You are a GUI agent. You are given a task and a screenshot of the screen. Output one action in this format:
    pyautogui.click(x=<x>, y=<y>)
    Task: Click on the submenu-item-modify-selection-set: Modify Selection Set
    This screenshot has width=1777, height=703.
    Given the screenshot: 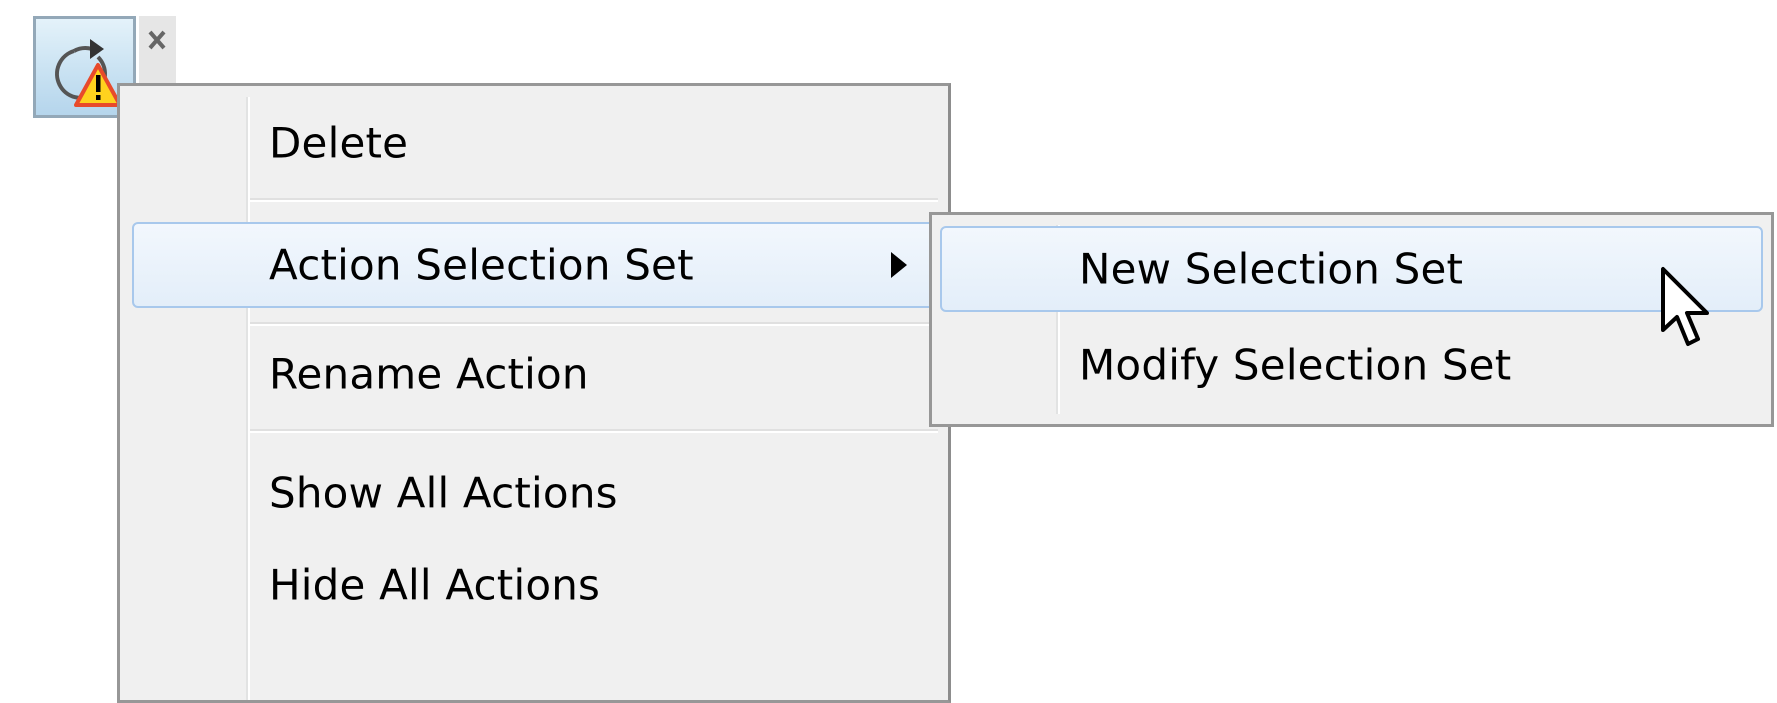 What is the action you would take?
    pyautogui.click(x=1351, y=365)
    